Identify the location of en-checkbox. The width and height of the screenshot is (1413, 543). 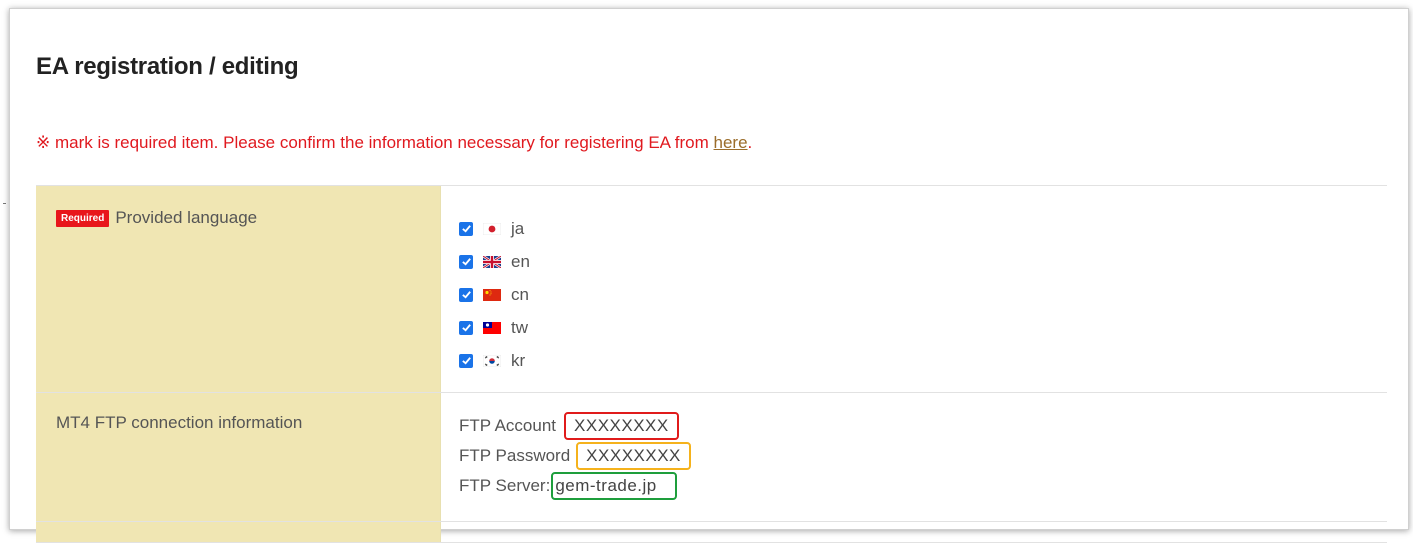
(466, 261).